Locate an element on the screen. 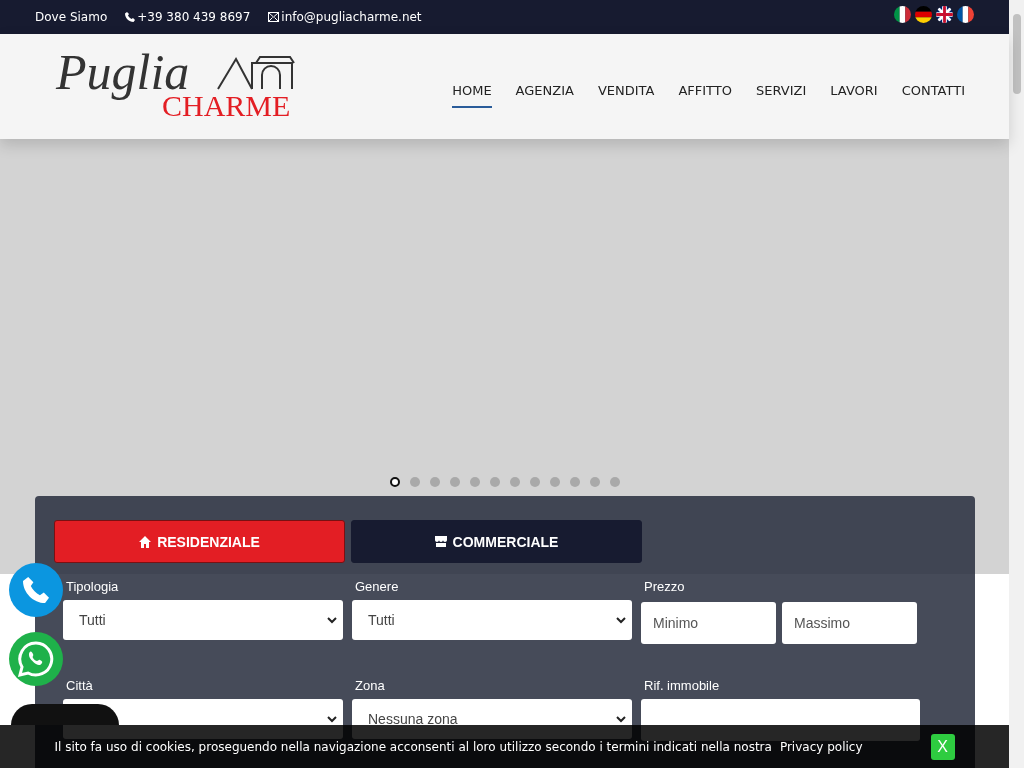 Image resolution: width=1024 pixels, height=768 pixels. price-field: Minimo is located at coordinates (708, 623).